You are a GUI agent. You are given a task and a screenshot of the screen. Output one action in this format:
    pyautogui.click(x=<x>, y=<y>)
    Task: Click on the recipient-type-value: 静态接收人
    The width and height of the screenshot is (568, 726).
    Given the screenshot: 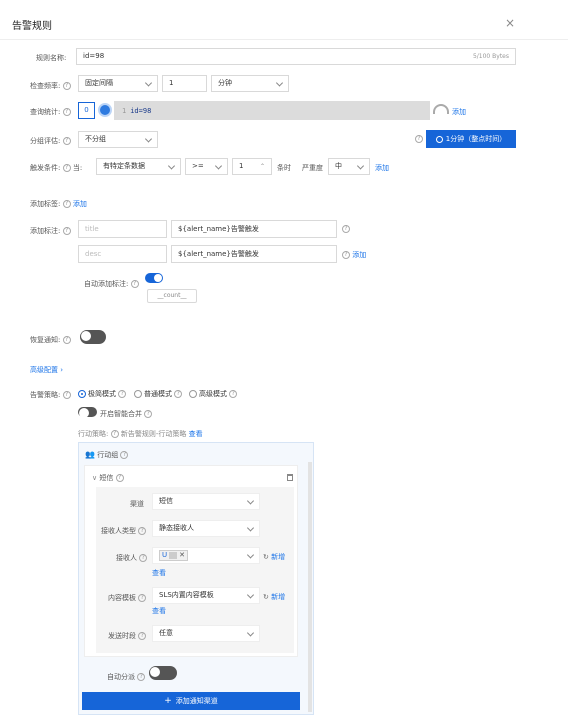 What is the action you would take?
    pyautogui.click(x=176, y=528)
    